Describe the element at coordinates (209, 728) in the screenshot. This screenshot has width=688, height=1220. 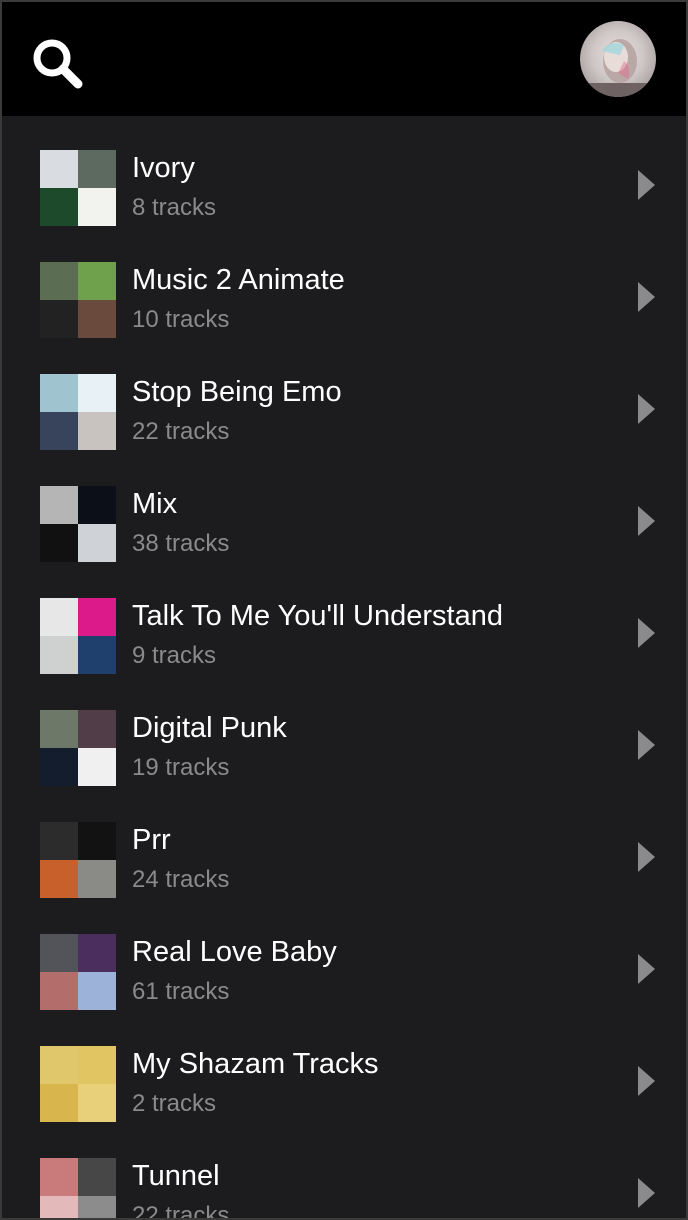
I see `playlist-title: Digital Punk` at that location.